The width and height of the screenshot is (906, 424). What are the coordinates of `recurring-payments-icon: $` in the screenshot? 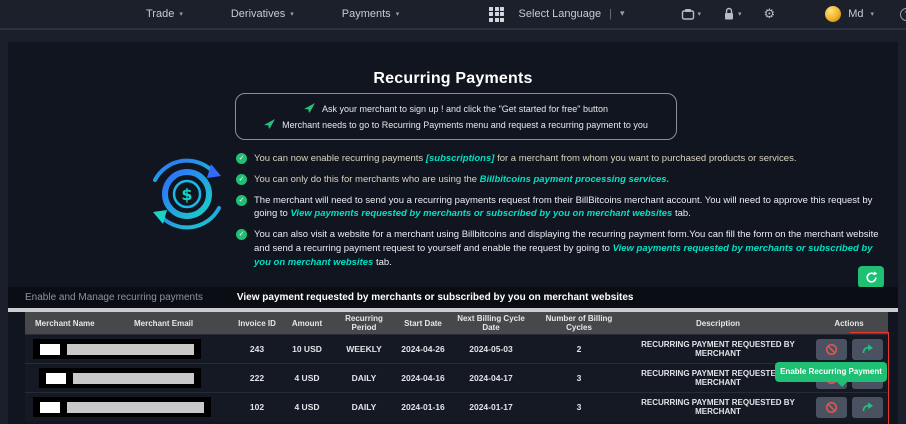 It's located at (187, 196).